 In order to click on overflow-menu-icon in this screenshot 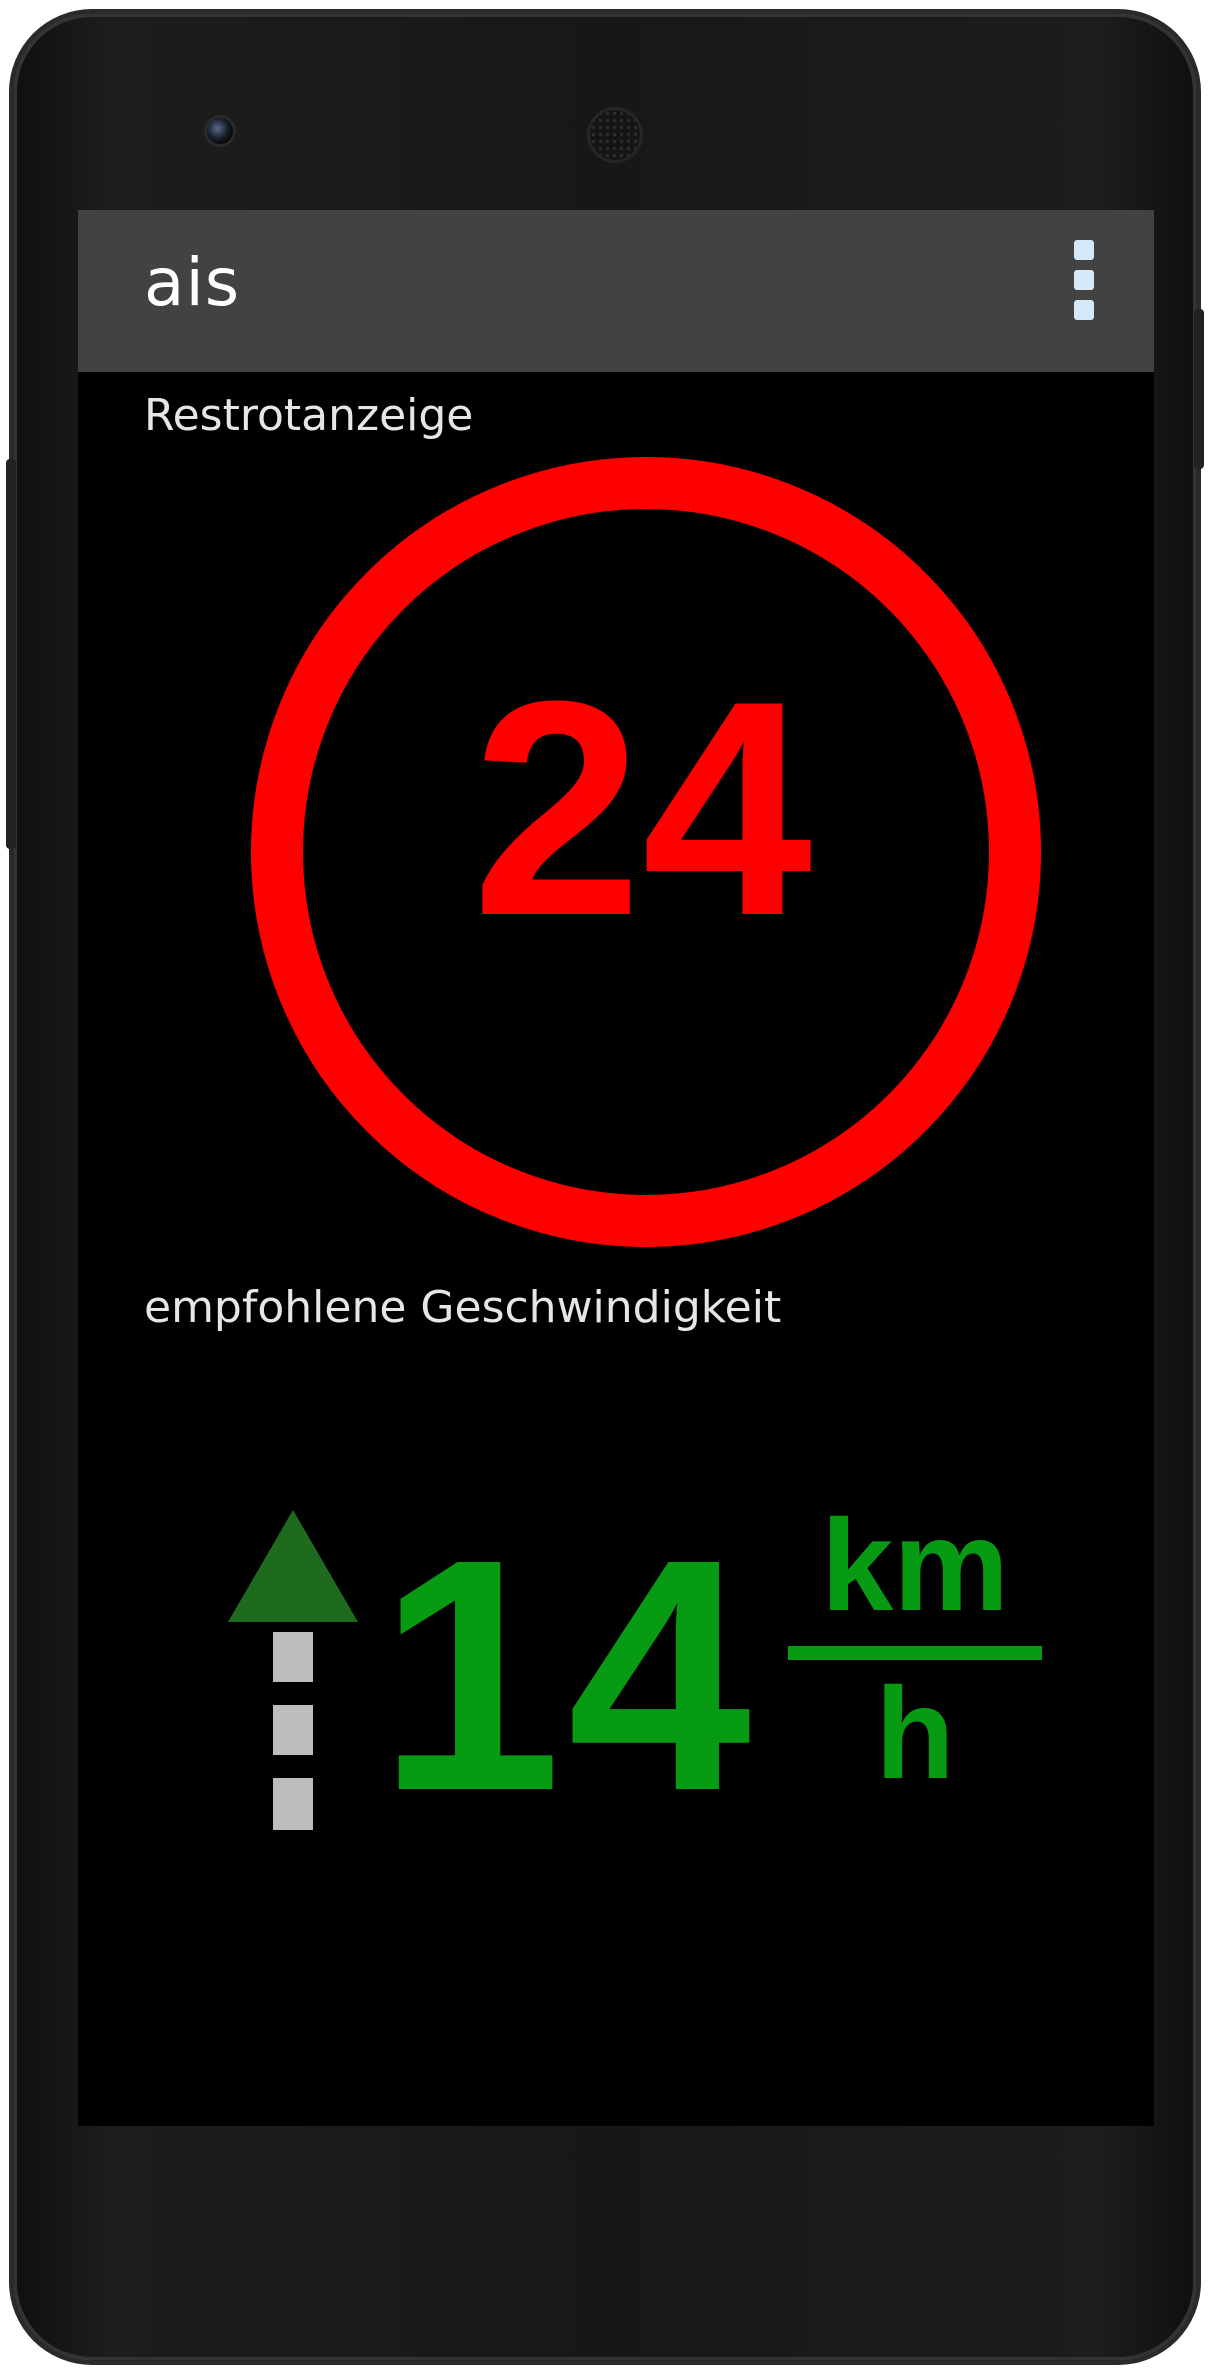, I will do `click(1084, 290)`.